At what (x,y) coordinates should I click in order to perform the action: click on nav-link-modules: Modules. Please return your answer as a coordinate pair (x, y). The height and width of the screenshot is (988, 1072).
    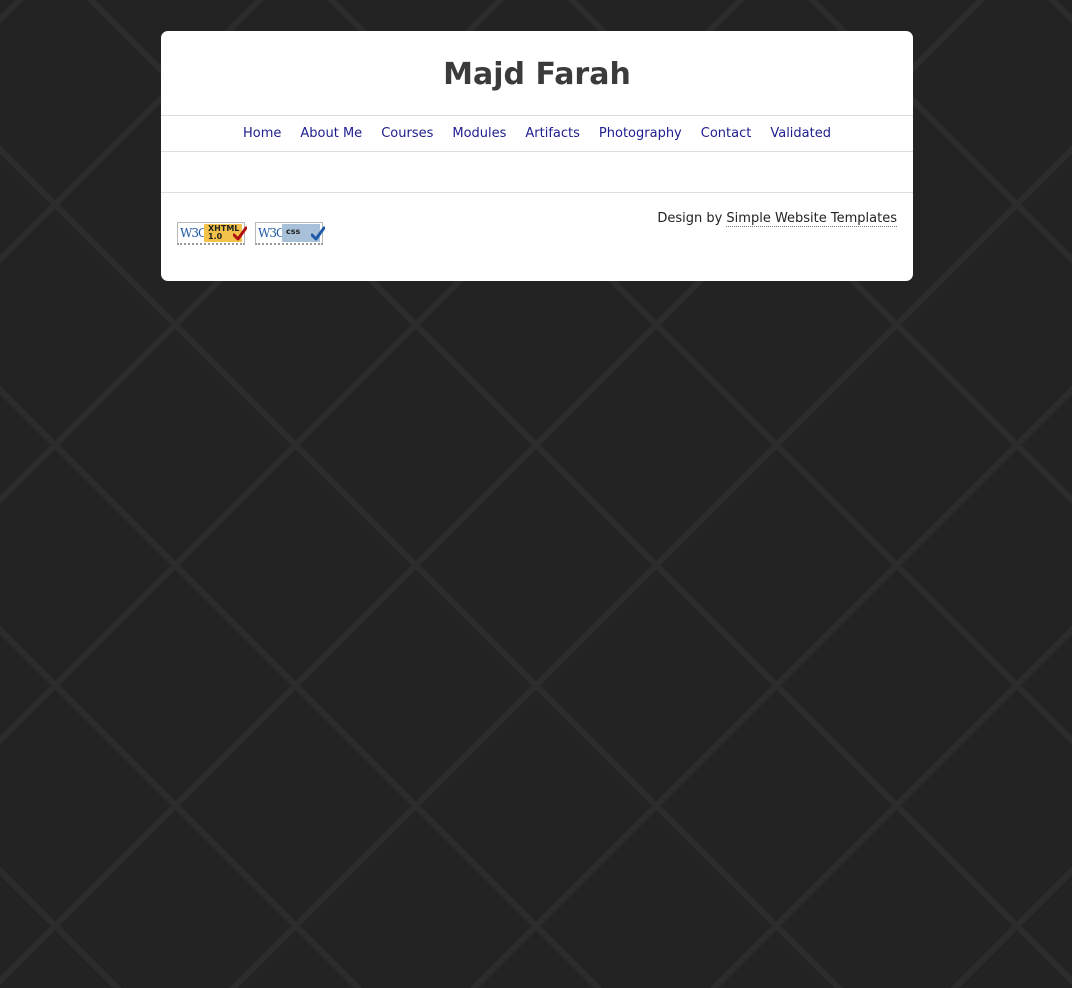
    Looking at the image, I should click on (479, 133).